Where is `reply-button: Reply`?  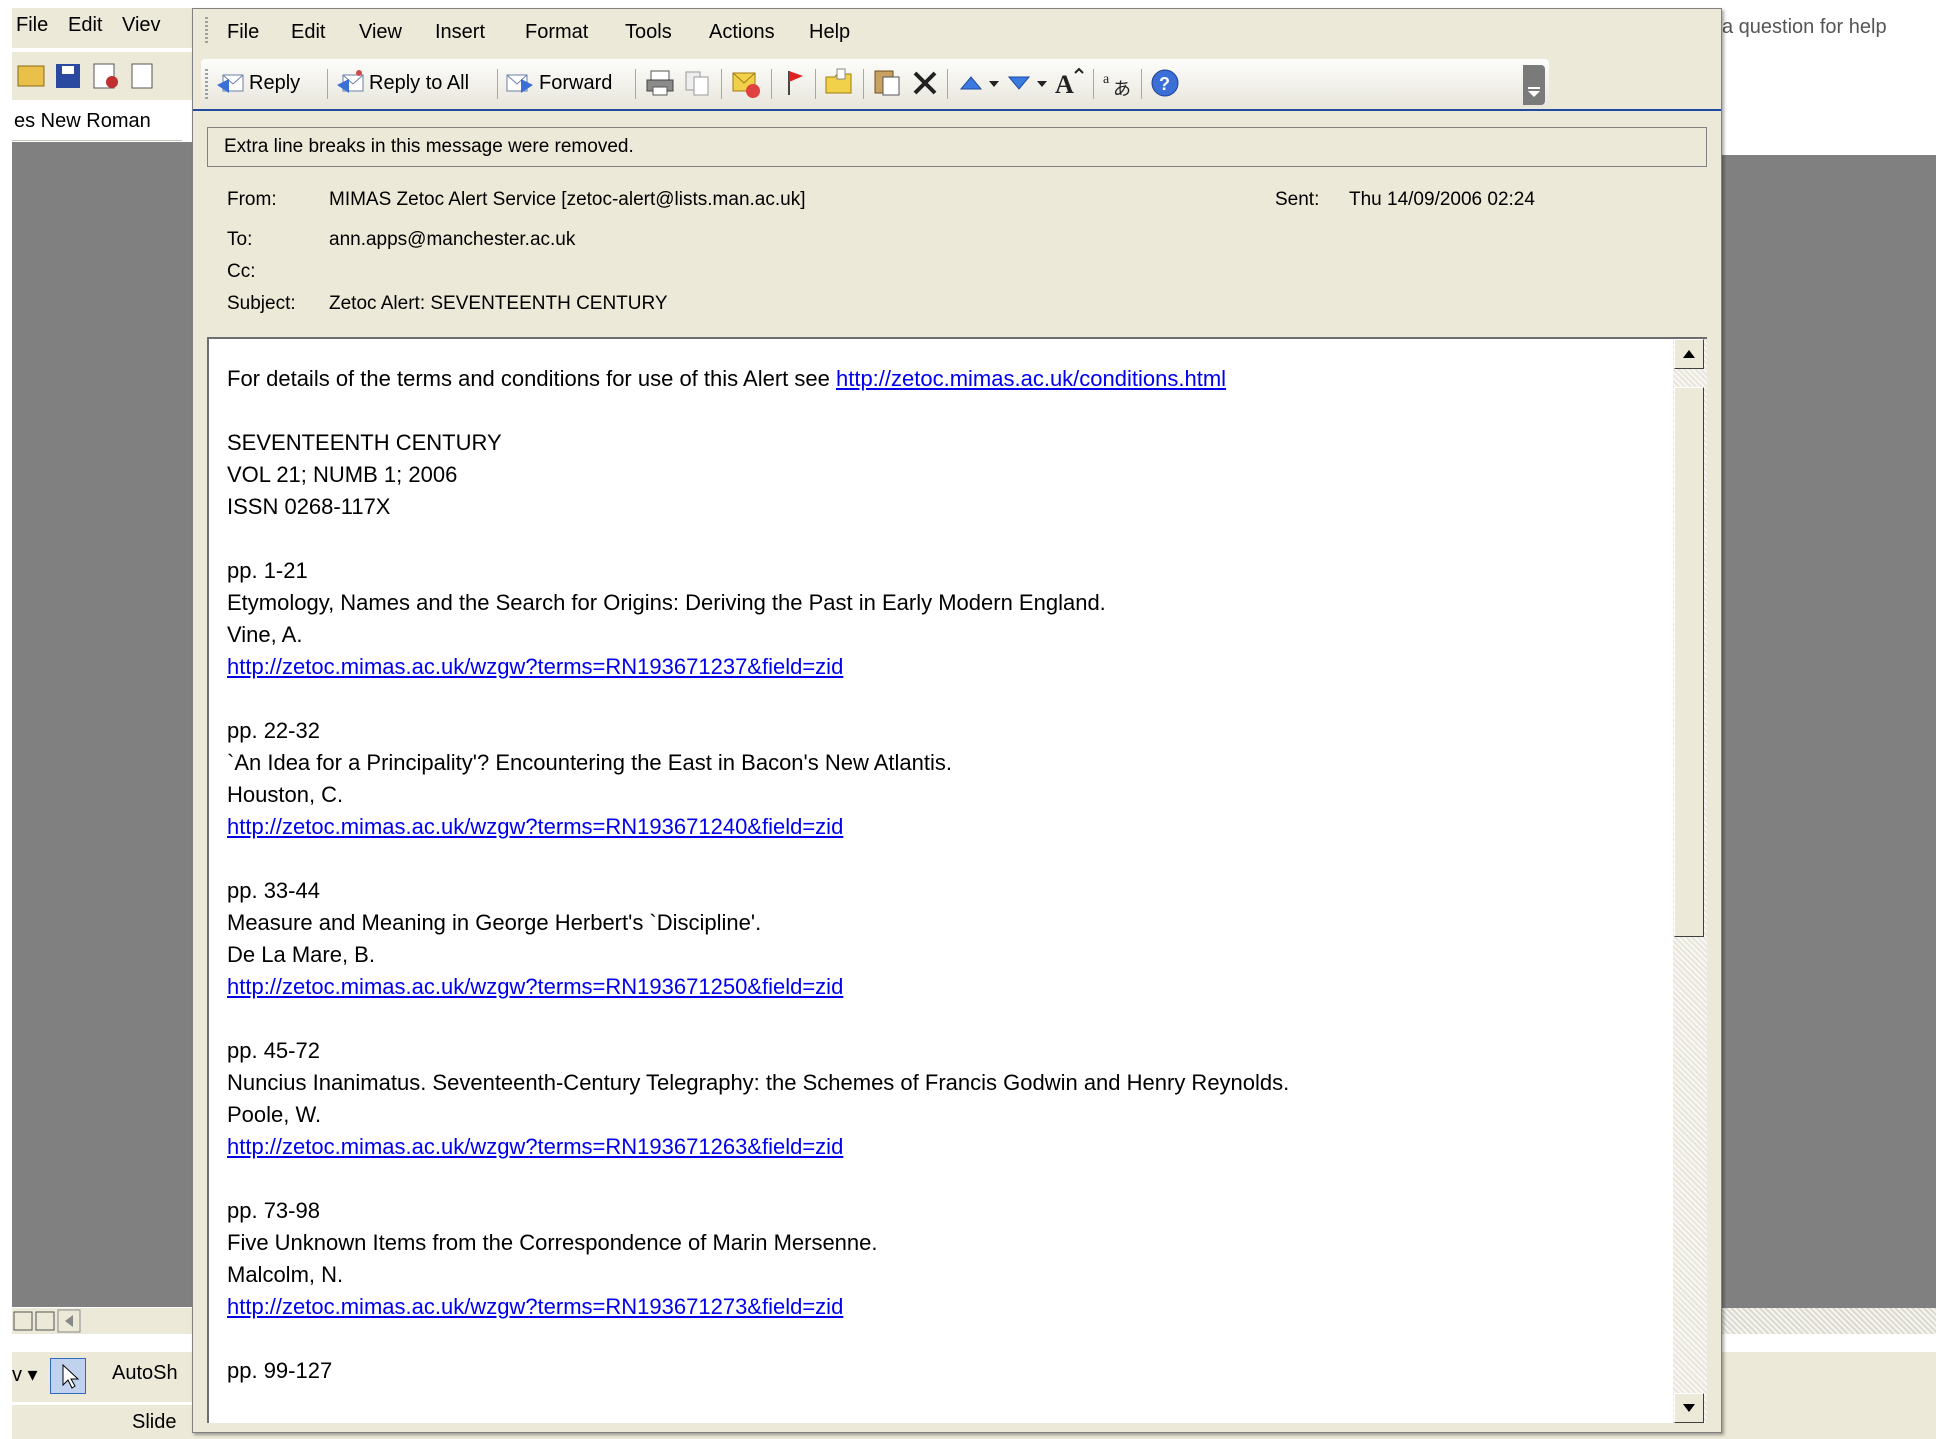 reply-button: Reply is located at coordinates (257, 83).